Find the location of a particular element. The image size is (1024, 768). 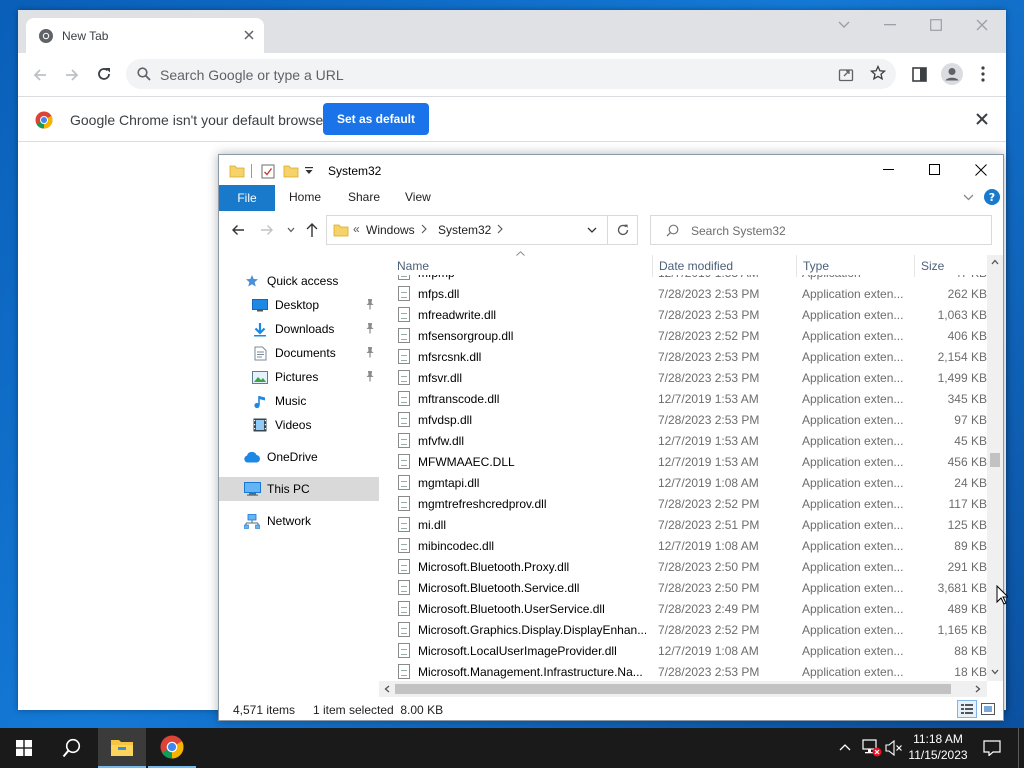

file-name: mfsensorgroup.dll is located at coordinates (466, 335).